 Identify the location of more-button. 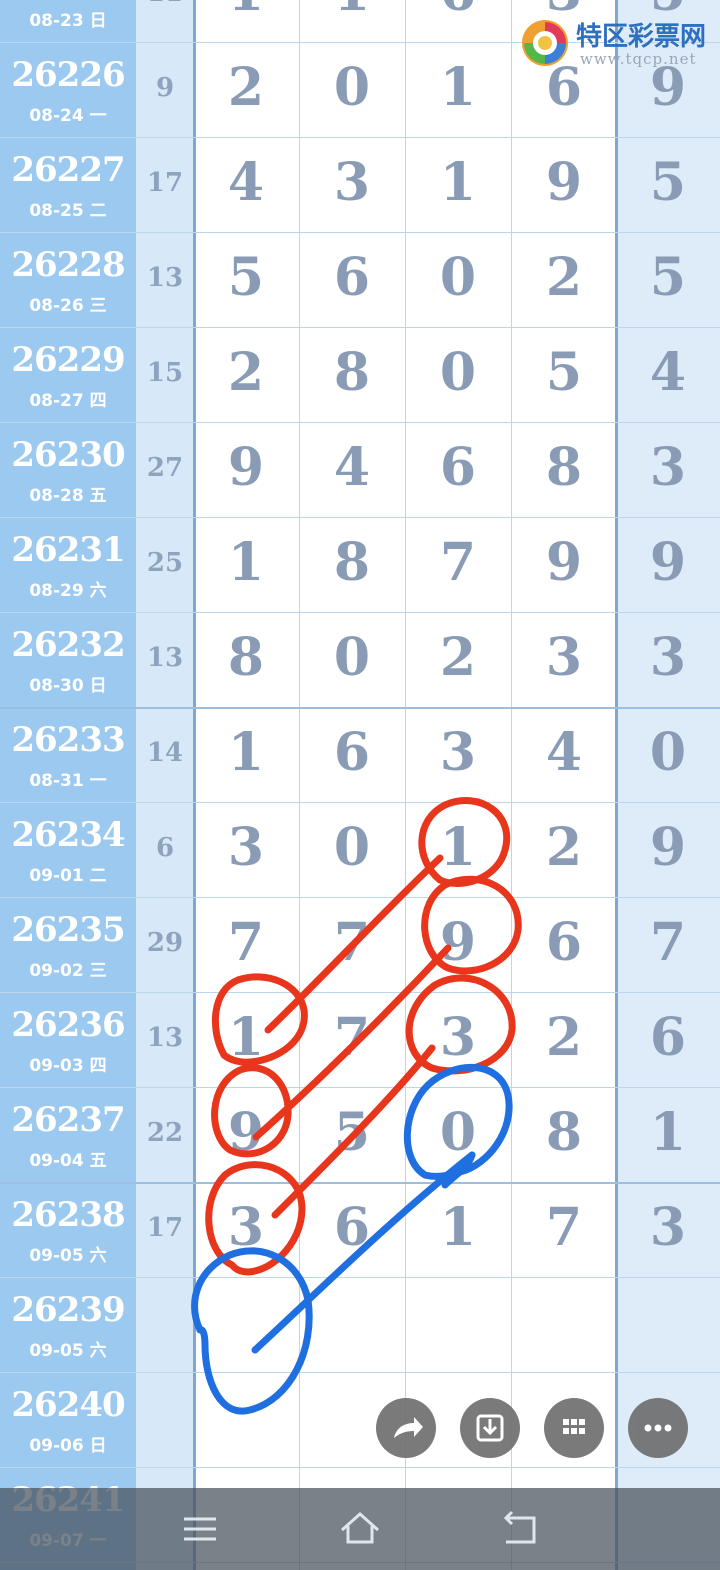
(658, 1428).